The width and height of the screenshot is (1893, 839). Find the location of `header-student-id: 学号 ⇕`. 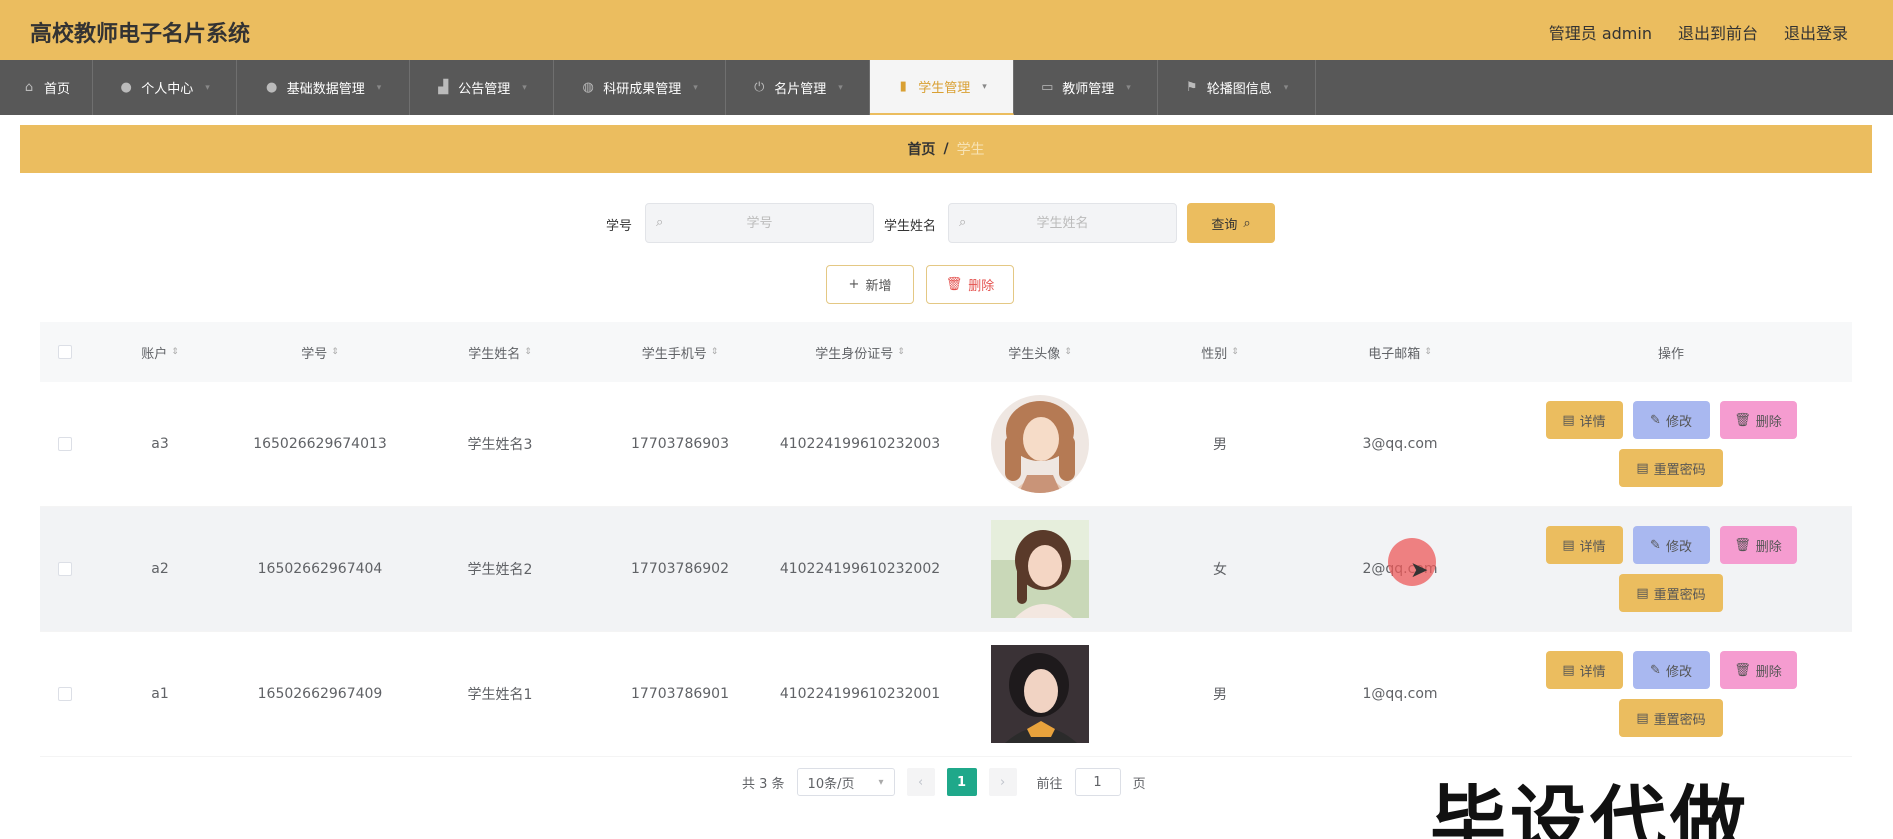

header-student-id: 学号 ⇕ is located at coordinates (320, 352).